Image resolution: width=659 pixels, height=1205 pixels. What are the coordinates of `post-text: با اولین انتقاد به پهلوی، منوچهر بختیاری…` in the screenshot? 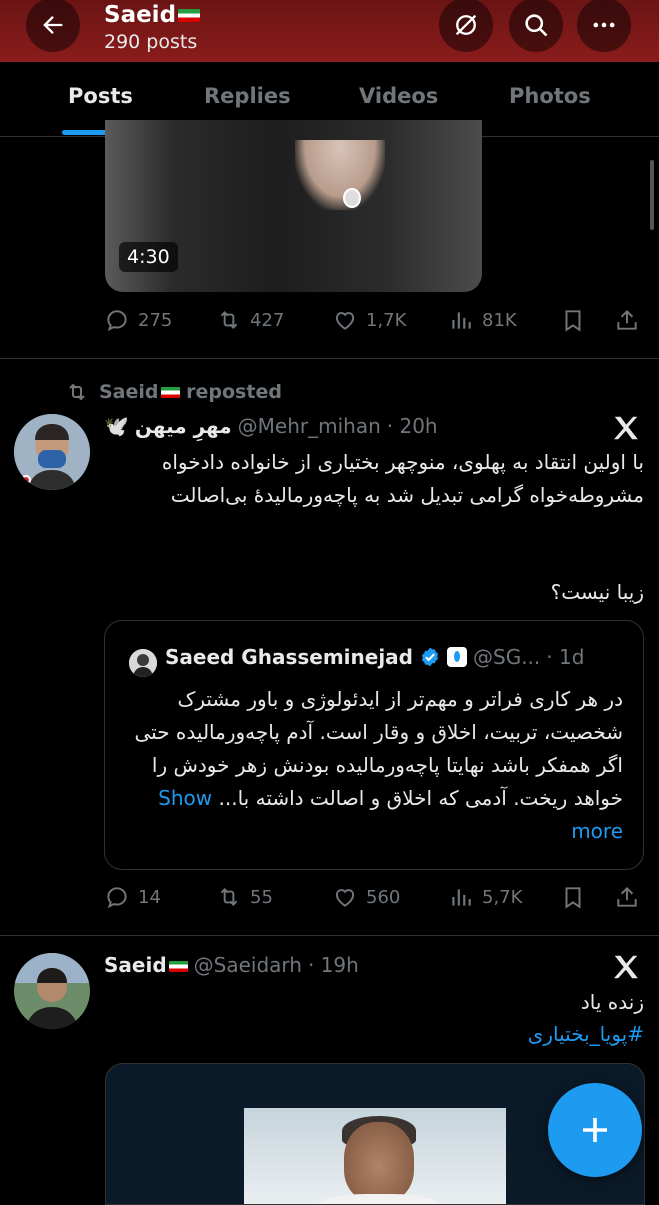 It's located at (402, 478).